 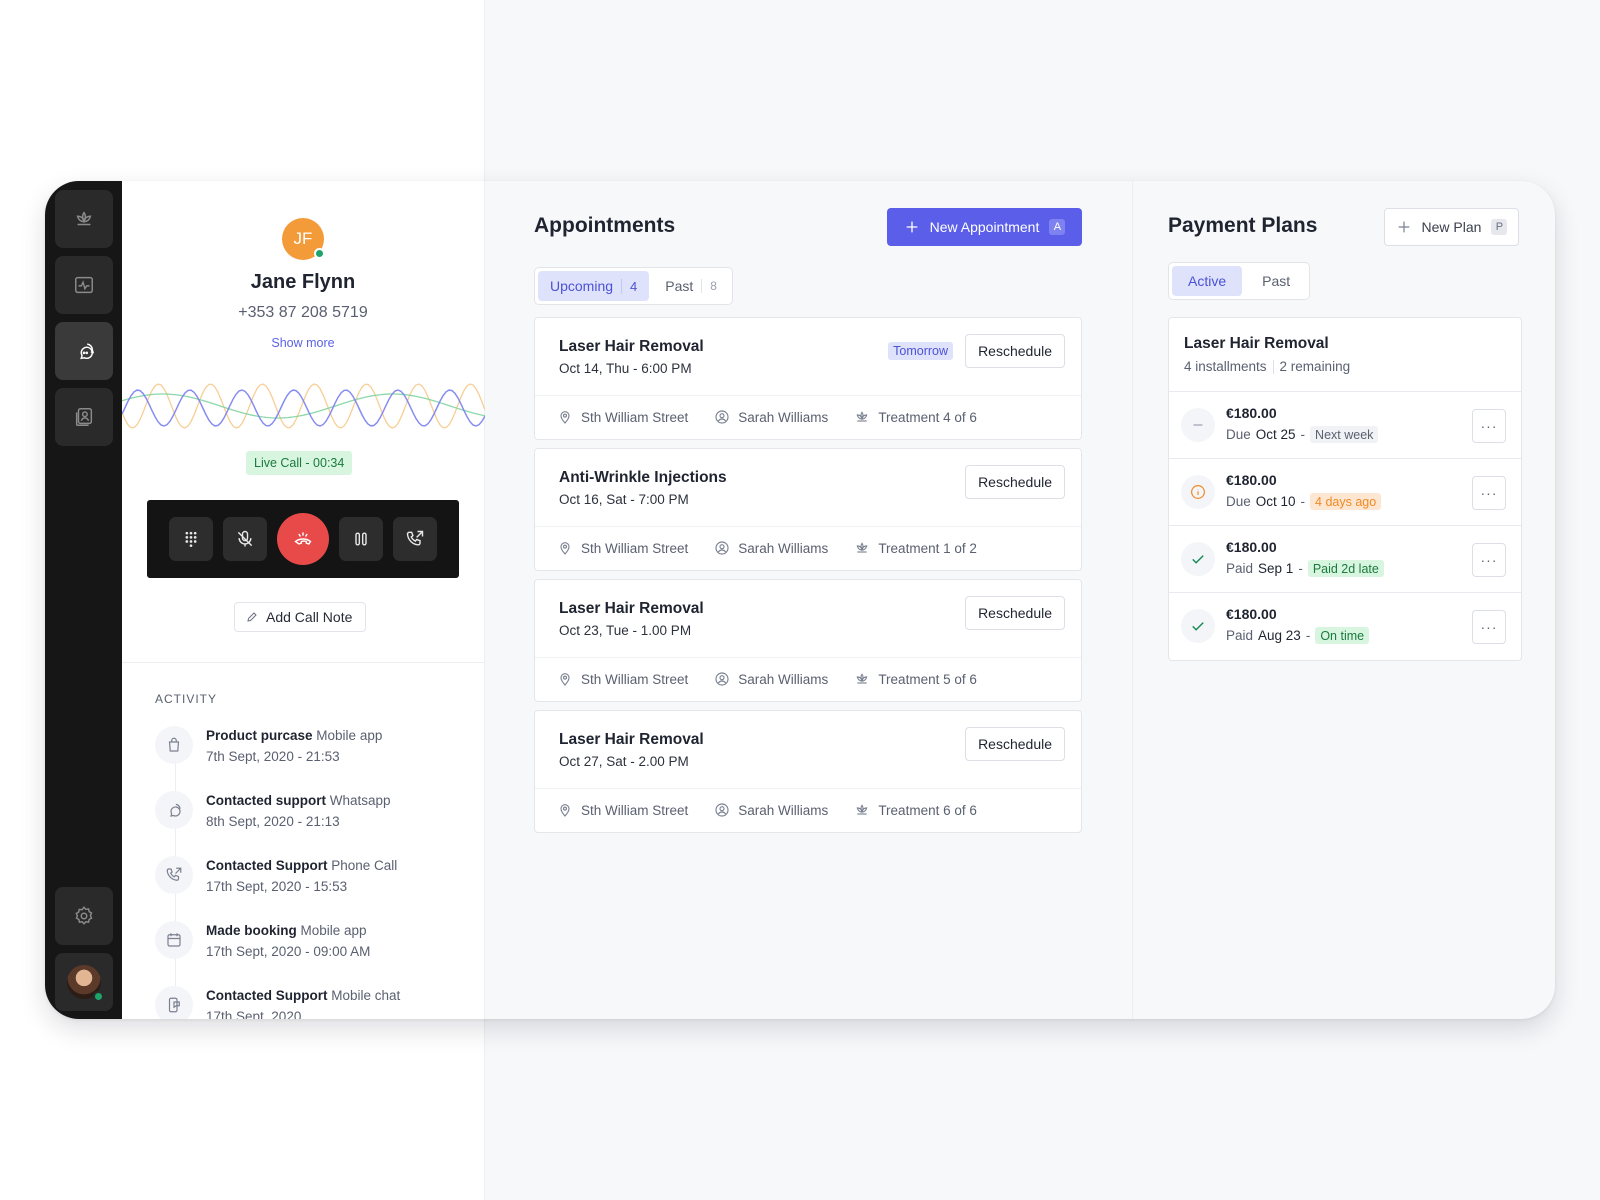 I want to click on sidebar-item-messages, so click(x=83, y=351).